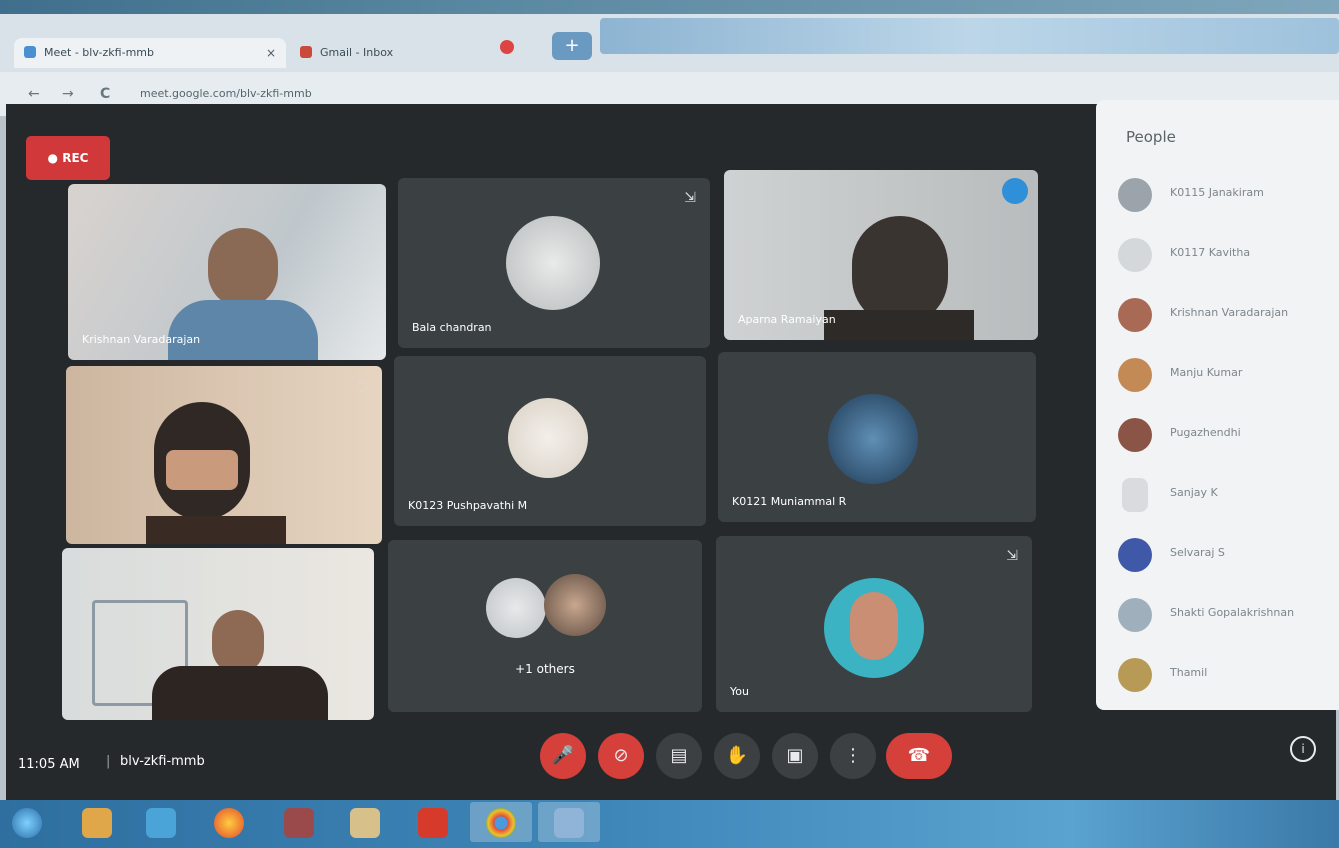 This screenshot has height=848, width=1339. What do you see at coordinates (737, 756) in the screenshot?
I see `raise-hand-button: ✋` at bounding box center [737, 756].